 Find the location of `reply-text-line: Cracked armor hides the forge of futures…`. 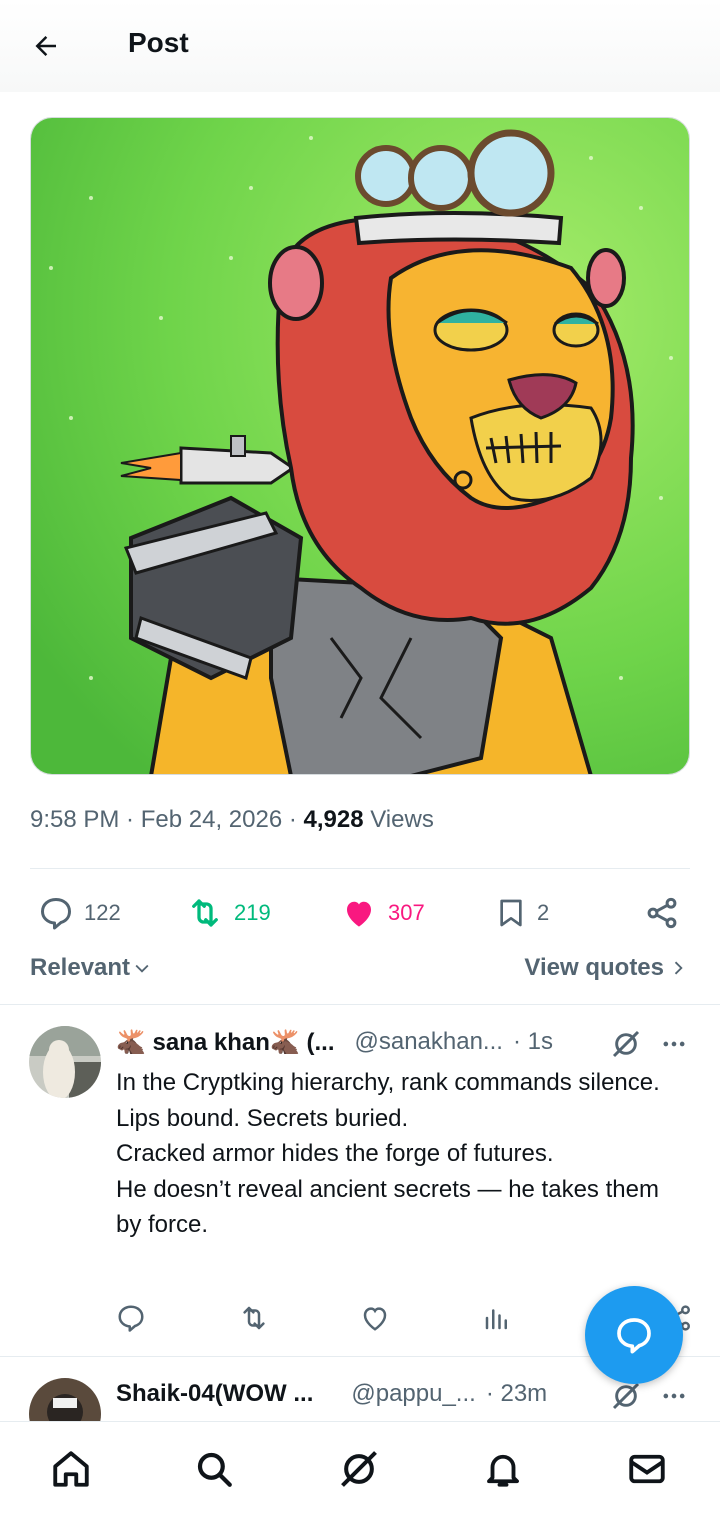

reply-text-line: Cracked armor hides the forge of futures… is located at coordinates (335, 1153).